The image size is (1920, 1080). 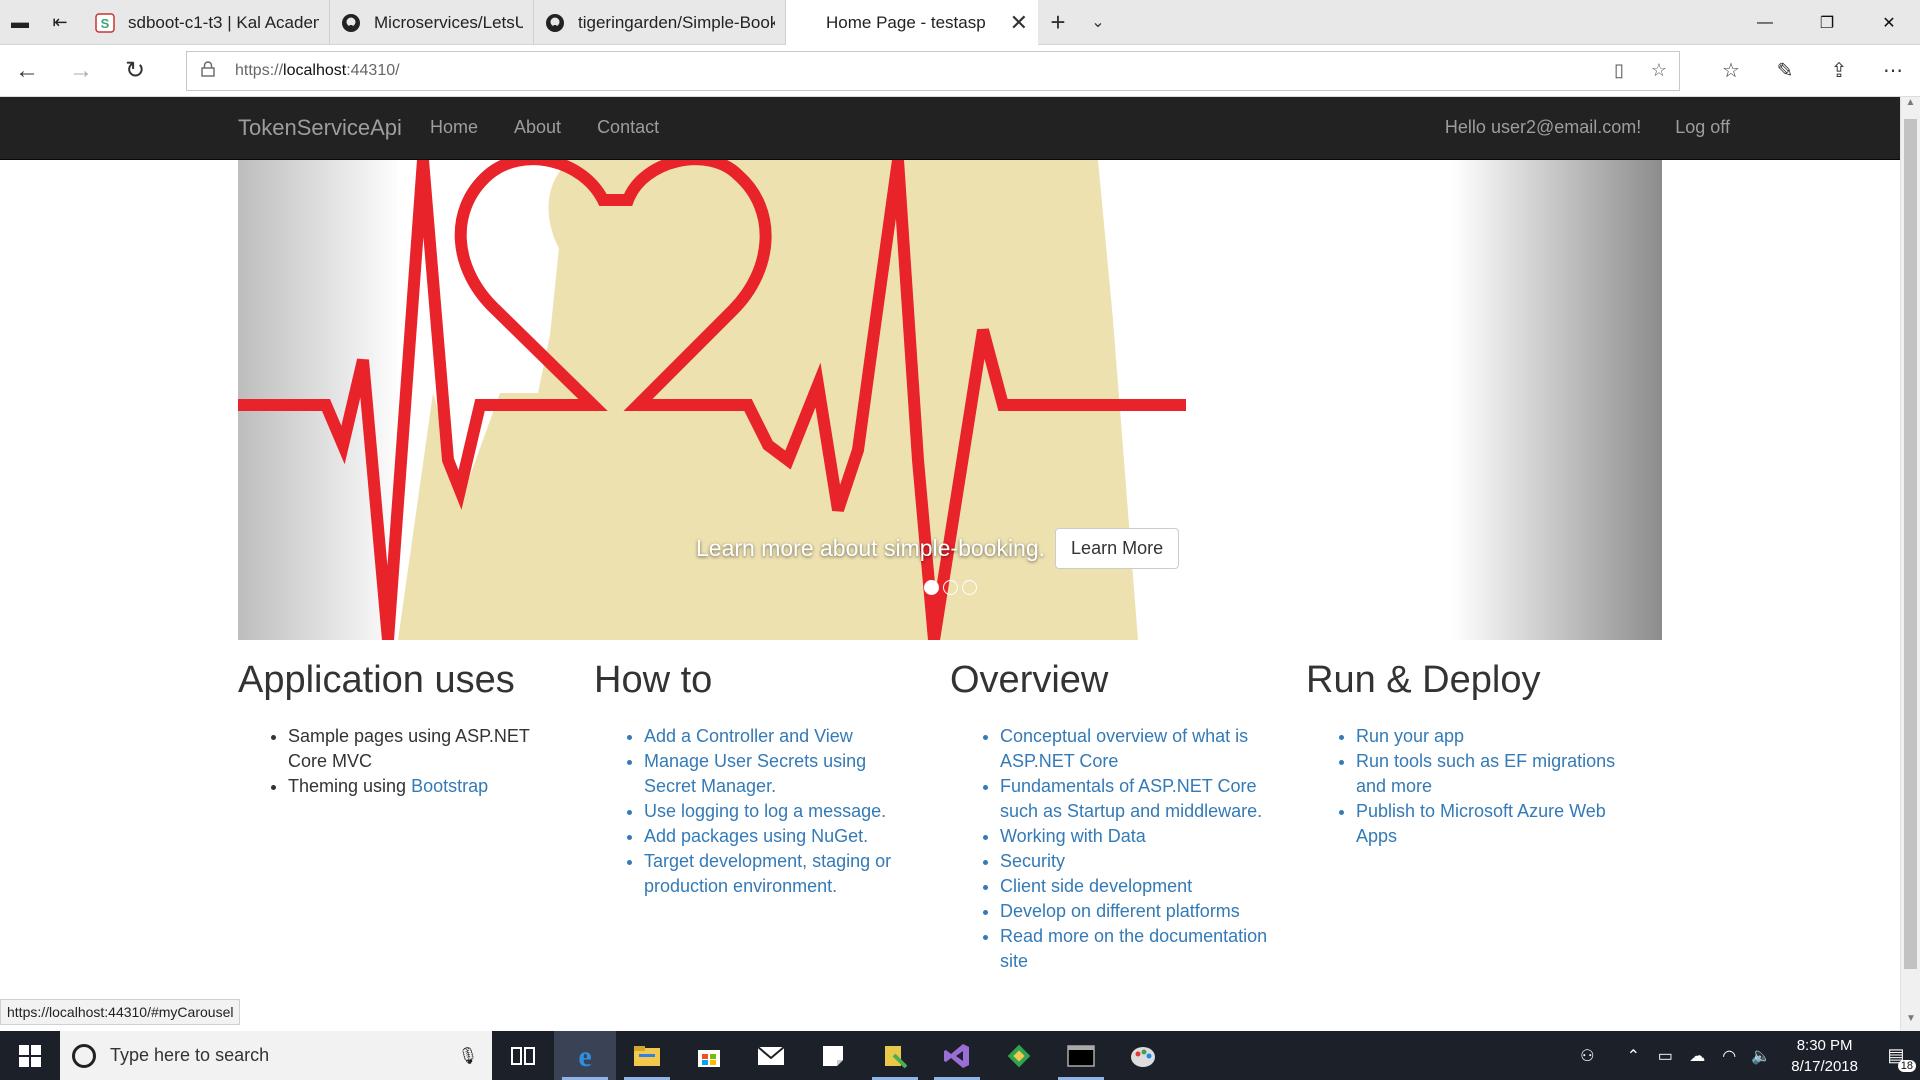 I want to click on tab-letsunite: Microservices/LetsUnite at r, so click(x=432, y=22).